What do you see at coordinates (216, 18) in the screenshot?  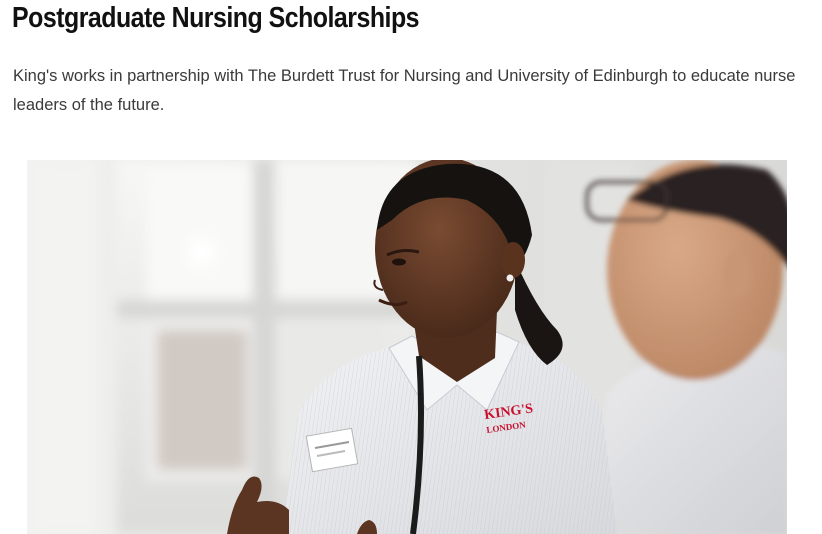 I see `page-title: Postgraduate Nursing Scholarships` at bounding box center [216, 18].